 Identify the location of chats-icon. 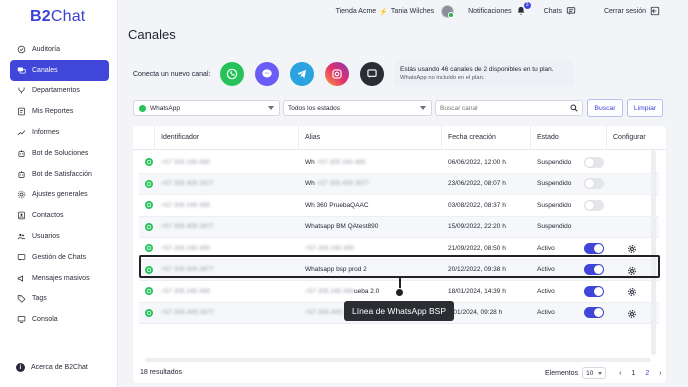
(21, 257).